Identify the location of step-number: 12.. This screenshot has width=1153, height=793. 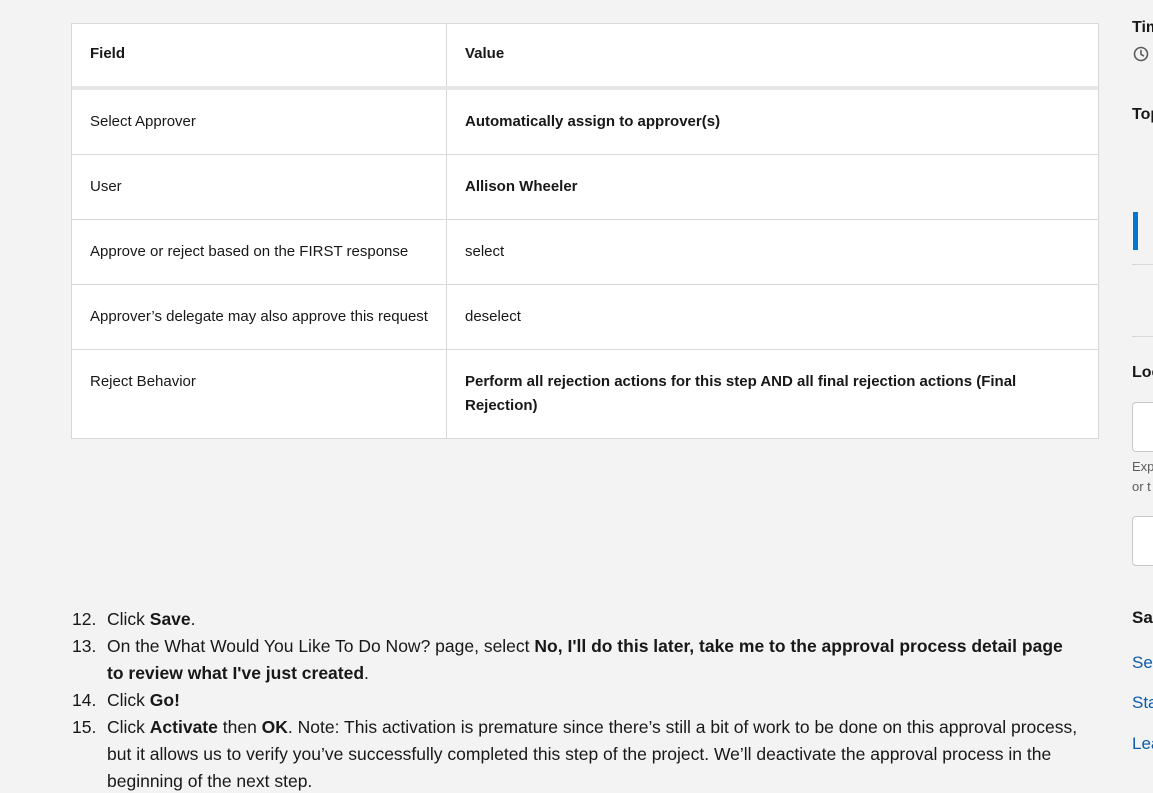
(84, 619).